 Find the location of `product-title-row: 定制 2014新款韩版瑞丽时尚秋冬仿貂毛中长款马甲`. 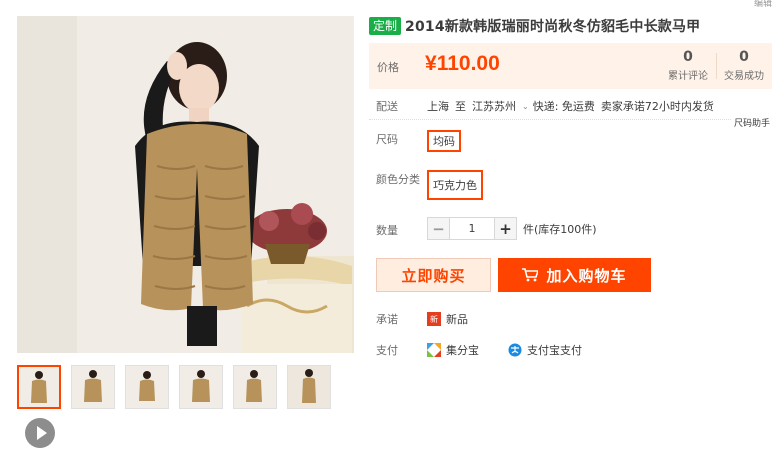

product-title-row: 定制 2014新款韩版瑞丽时尚秋冬仿貂毛中长款马甲 is located at coordinates (534, 26).